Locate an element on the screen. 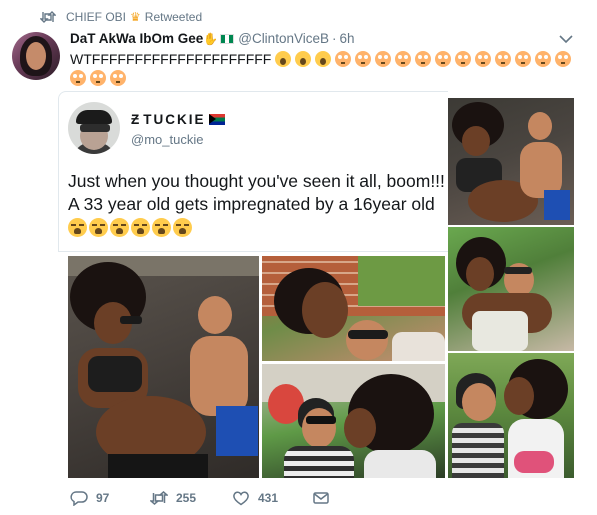  crown-icon: ♛ is located at coordinates (135, 17).